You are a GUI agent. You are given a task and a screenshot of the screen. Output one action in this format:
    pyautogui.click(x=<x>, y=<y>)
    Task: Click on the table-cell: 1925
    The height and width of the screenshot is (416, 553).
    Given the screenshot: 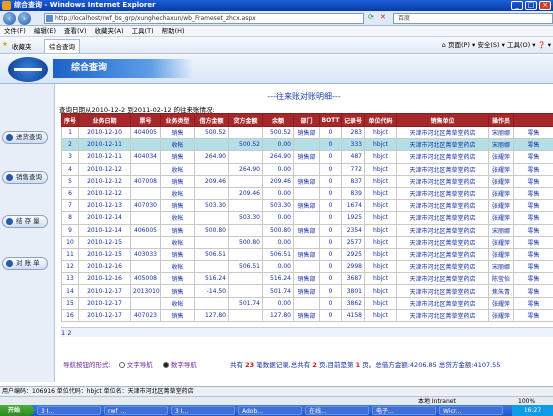 What is the action you would take?
    pyautogui.click(x=353, y=218)
    